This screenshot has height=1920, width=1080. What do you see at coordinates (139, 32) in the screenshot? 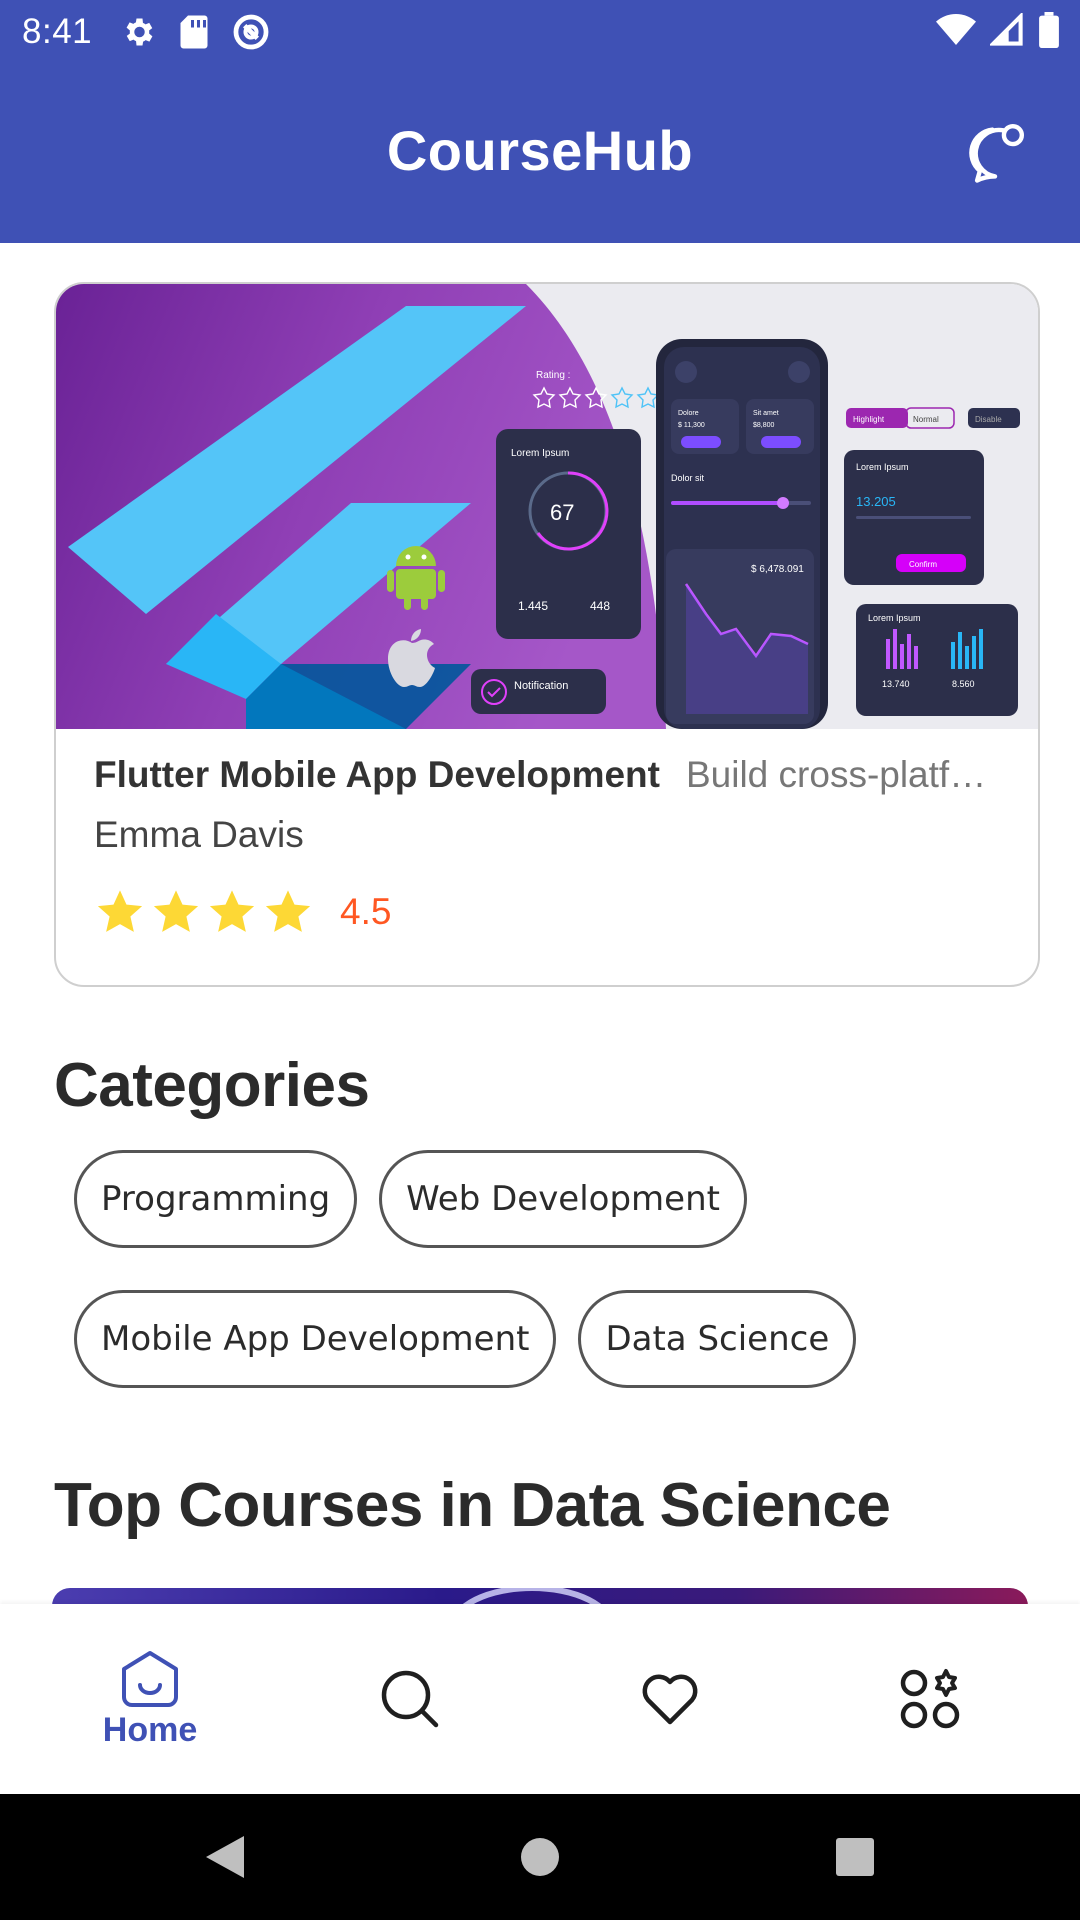
I see `settings-icon` at bounding box center [139, 32].